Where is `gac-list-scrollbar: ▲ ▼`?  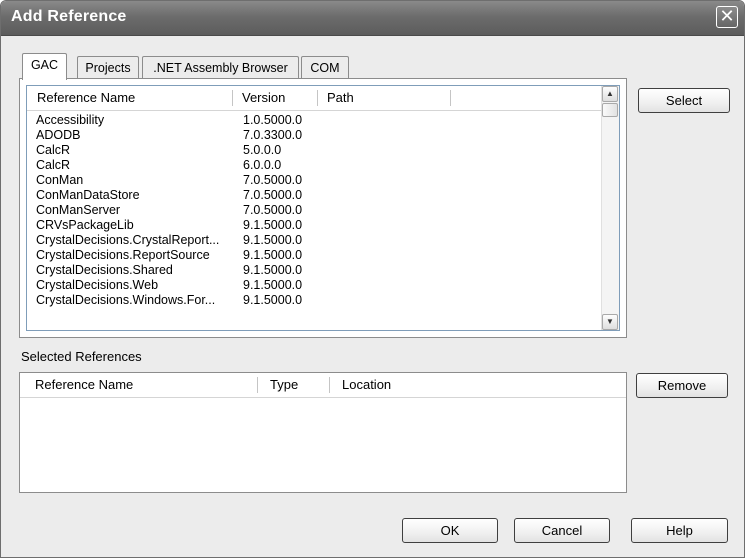
gac-list-scrollbar: ▲ ▼ is located at coordinates (610, 208).